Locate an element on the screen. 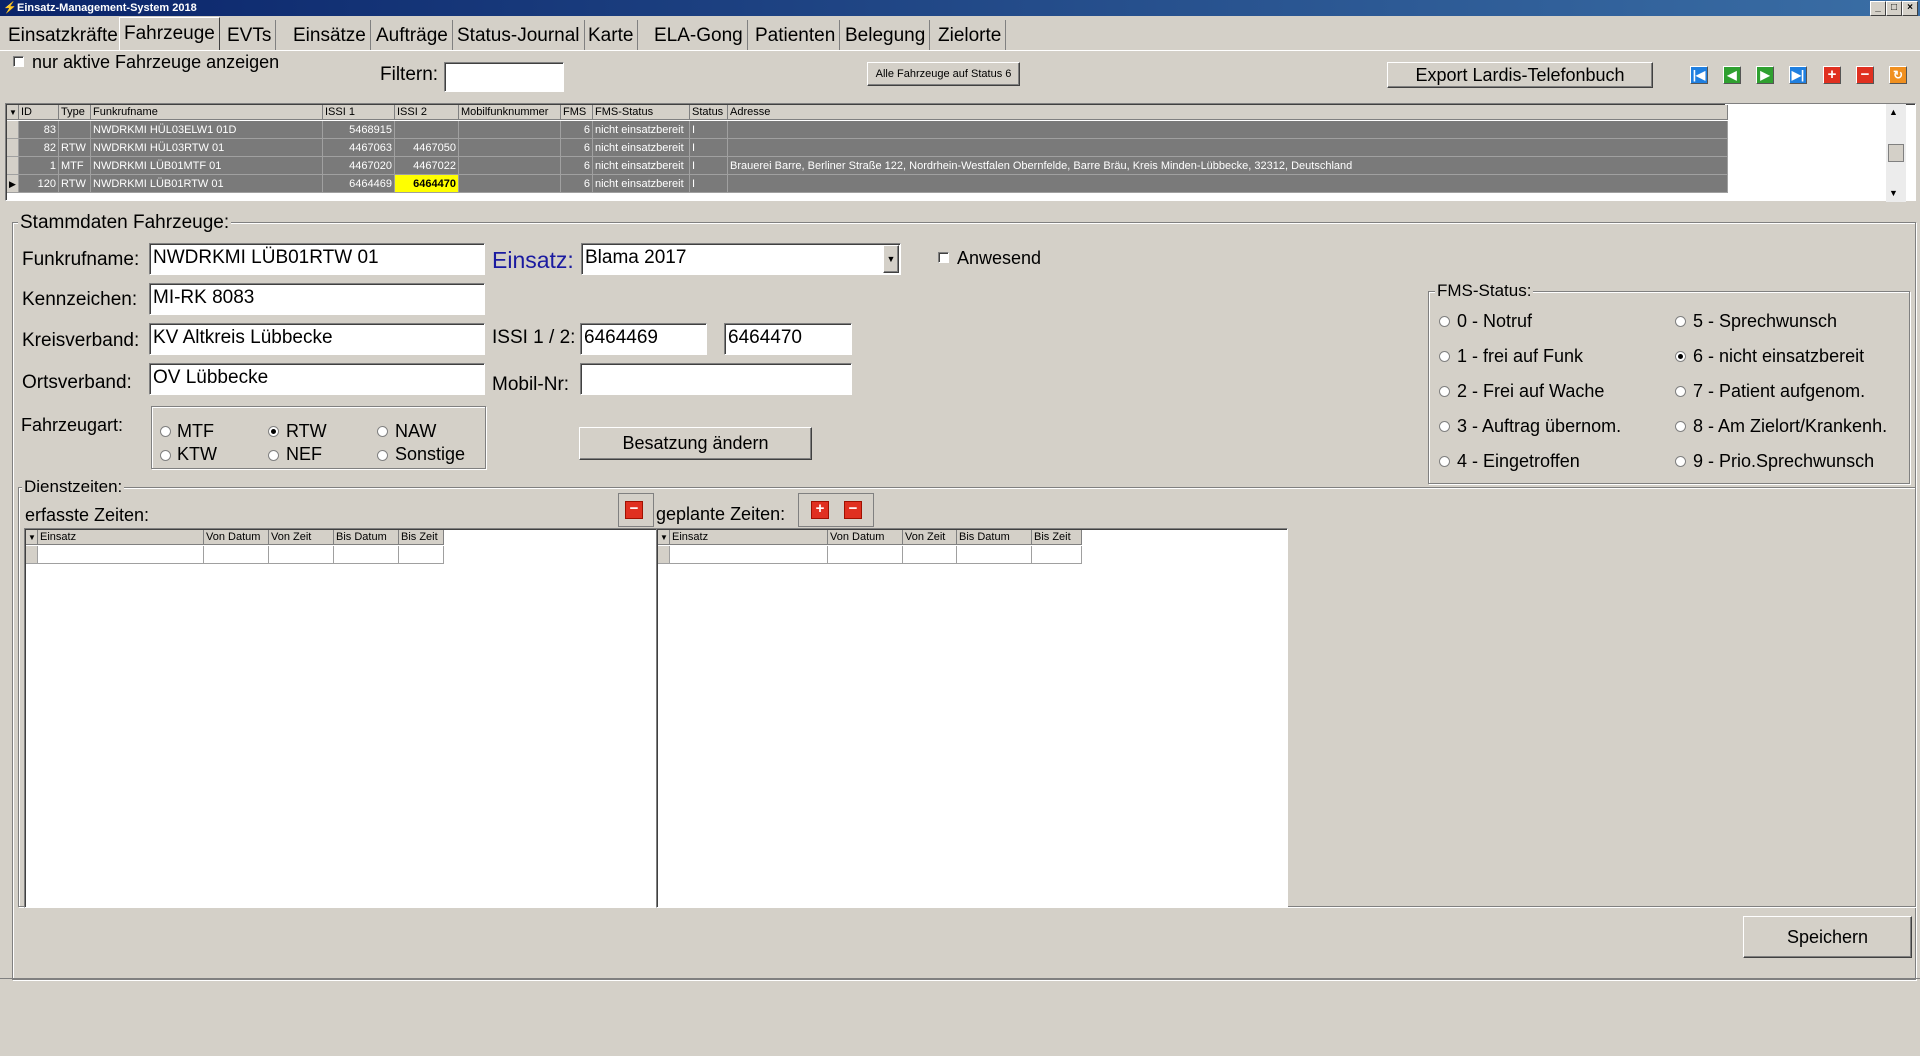 The width and height of the screenshot is (1920, 1056). ortsverband-field: OV Lübbecke is located at coordinates (317, 379).